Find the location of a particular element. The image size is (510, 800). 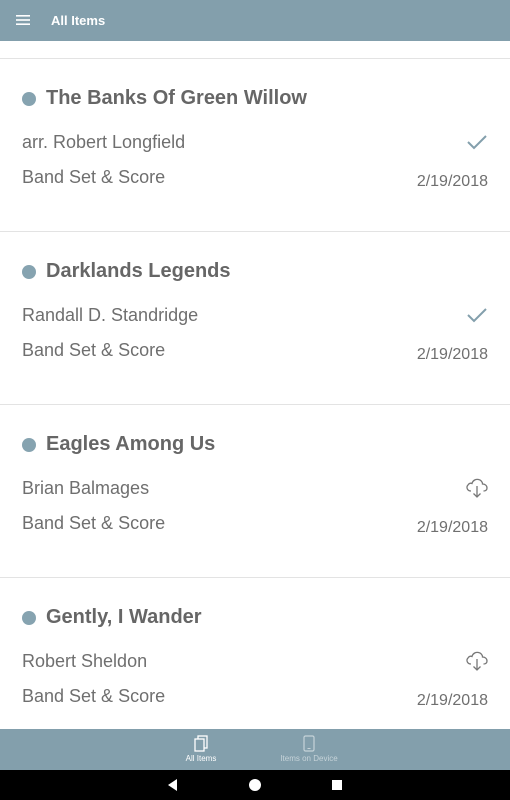

item-composer: arr. Robert Longfield is located at coordinates (104, 142).